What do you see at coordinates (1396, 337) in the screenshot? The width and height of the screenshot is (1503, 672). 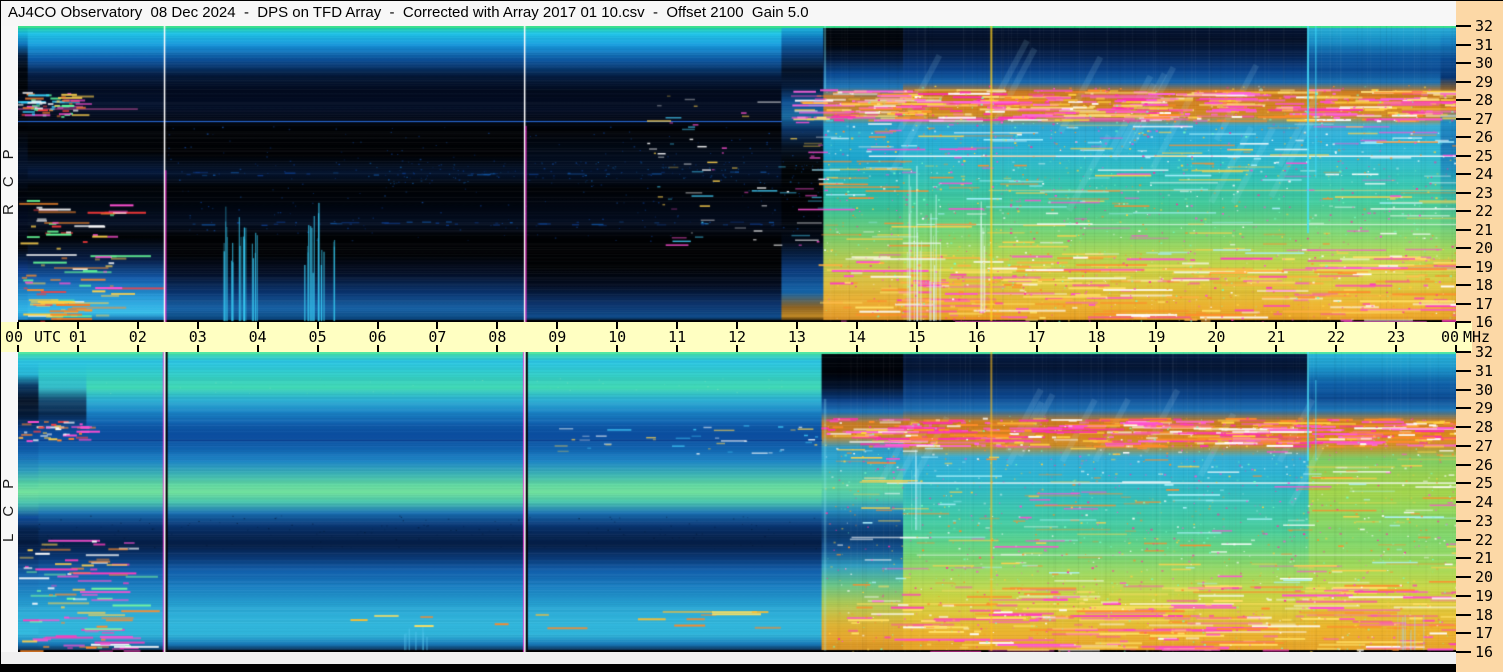 I see `hour-label: 23` at bounding box center [1396, 337].